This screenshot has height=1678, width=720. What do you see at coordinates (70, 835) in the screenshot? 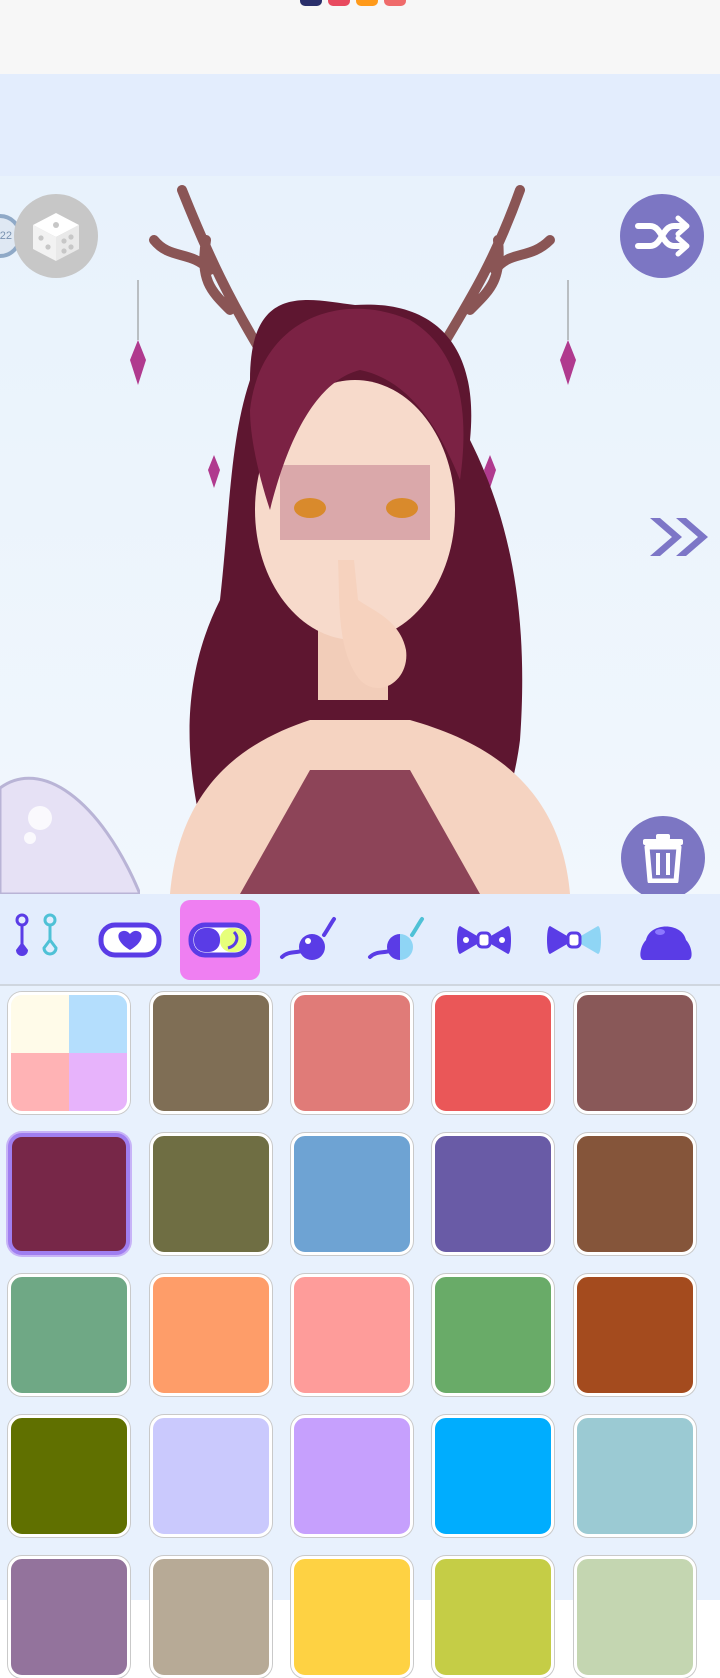
I see `wing-accessory-illustration` at bounding box center [70, 835].